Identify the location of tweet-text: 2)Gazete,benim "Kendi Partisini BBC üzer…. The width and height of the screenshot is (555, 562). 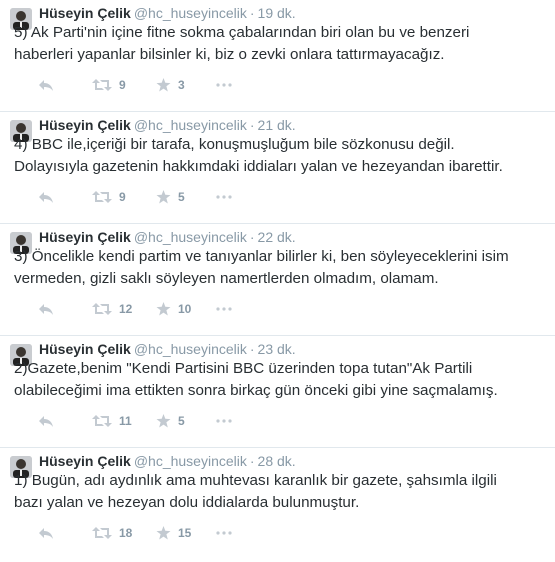
(256, 379).